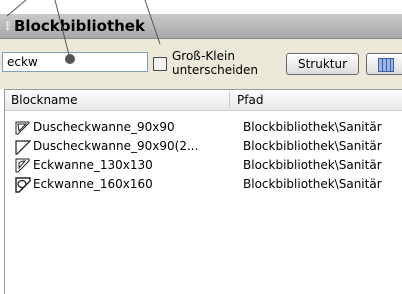 Image resolution: width=402 pixels, height=294 pixels. I want to click on list-item: Eckwanne_130x130 Blockbibliothek\Sanitär, so click(203, 166).